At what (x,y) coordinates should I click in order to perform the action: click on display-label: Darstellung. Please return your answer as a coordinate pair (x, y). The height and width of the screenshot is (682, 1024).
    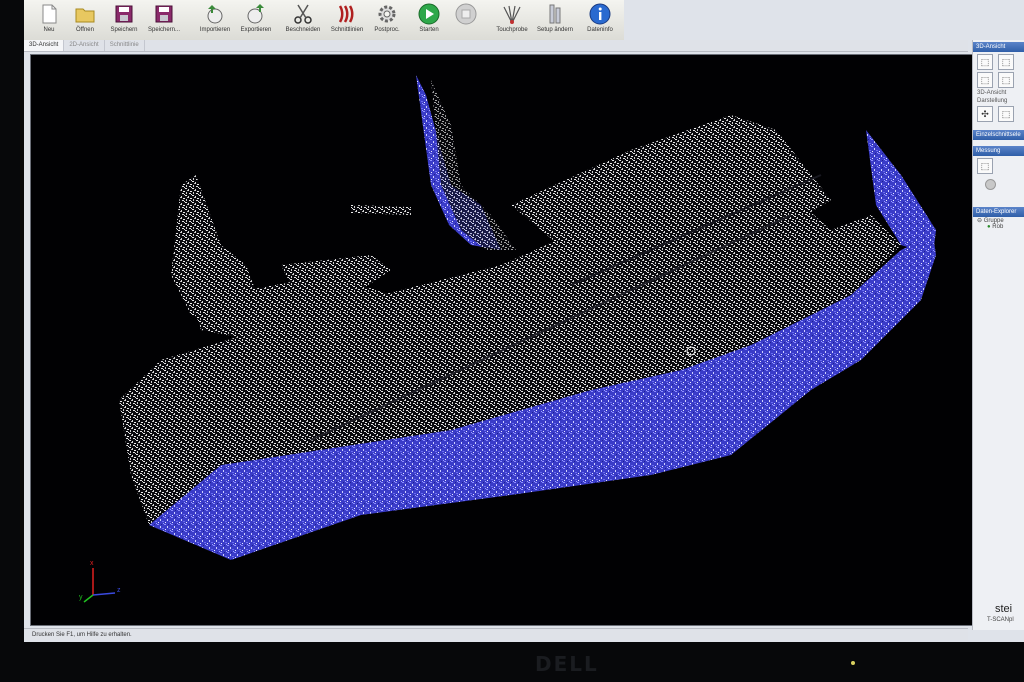
    Looking at the image, I should click on (992, 101).